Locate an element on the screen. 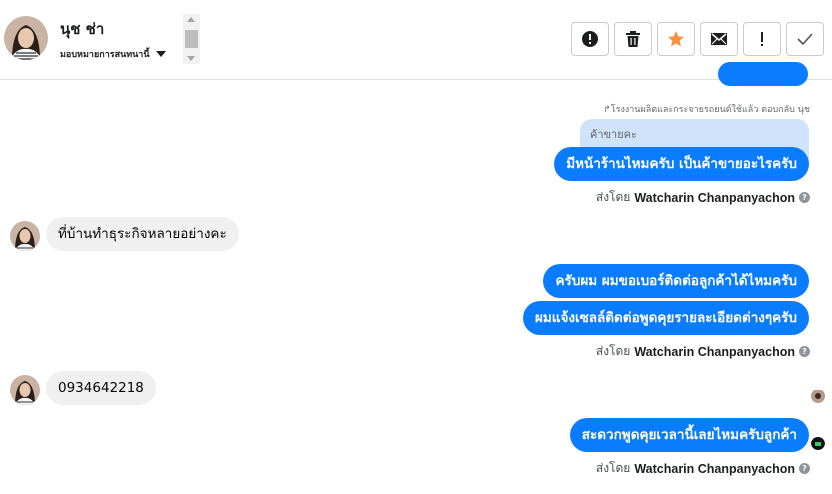  message-bubble-partial is located at coordinates (763, 74).